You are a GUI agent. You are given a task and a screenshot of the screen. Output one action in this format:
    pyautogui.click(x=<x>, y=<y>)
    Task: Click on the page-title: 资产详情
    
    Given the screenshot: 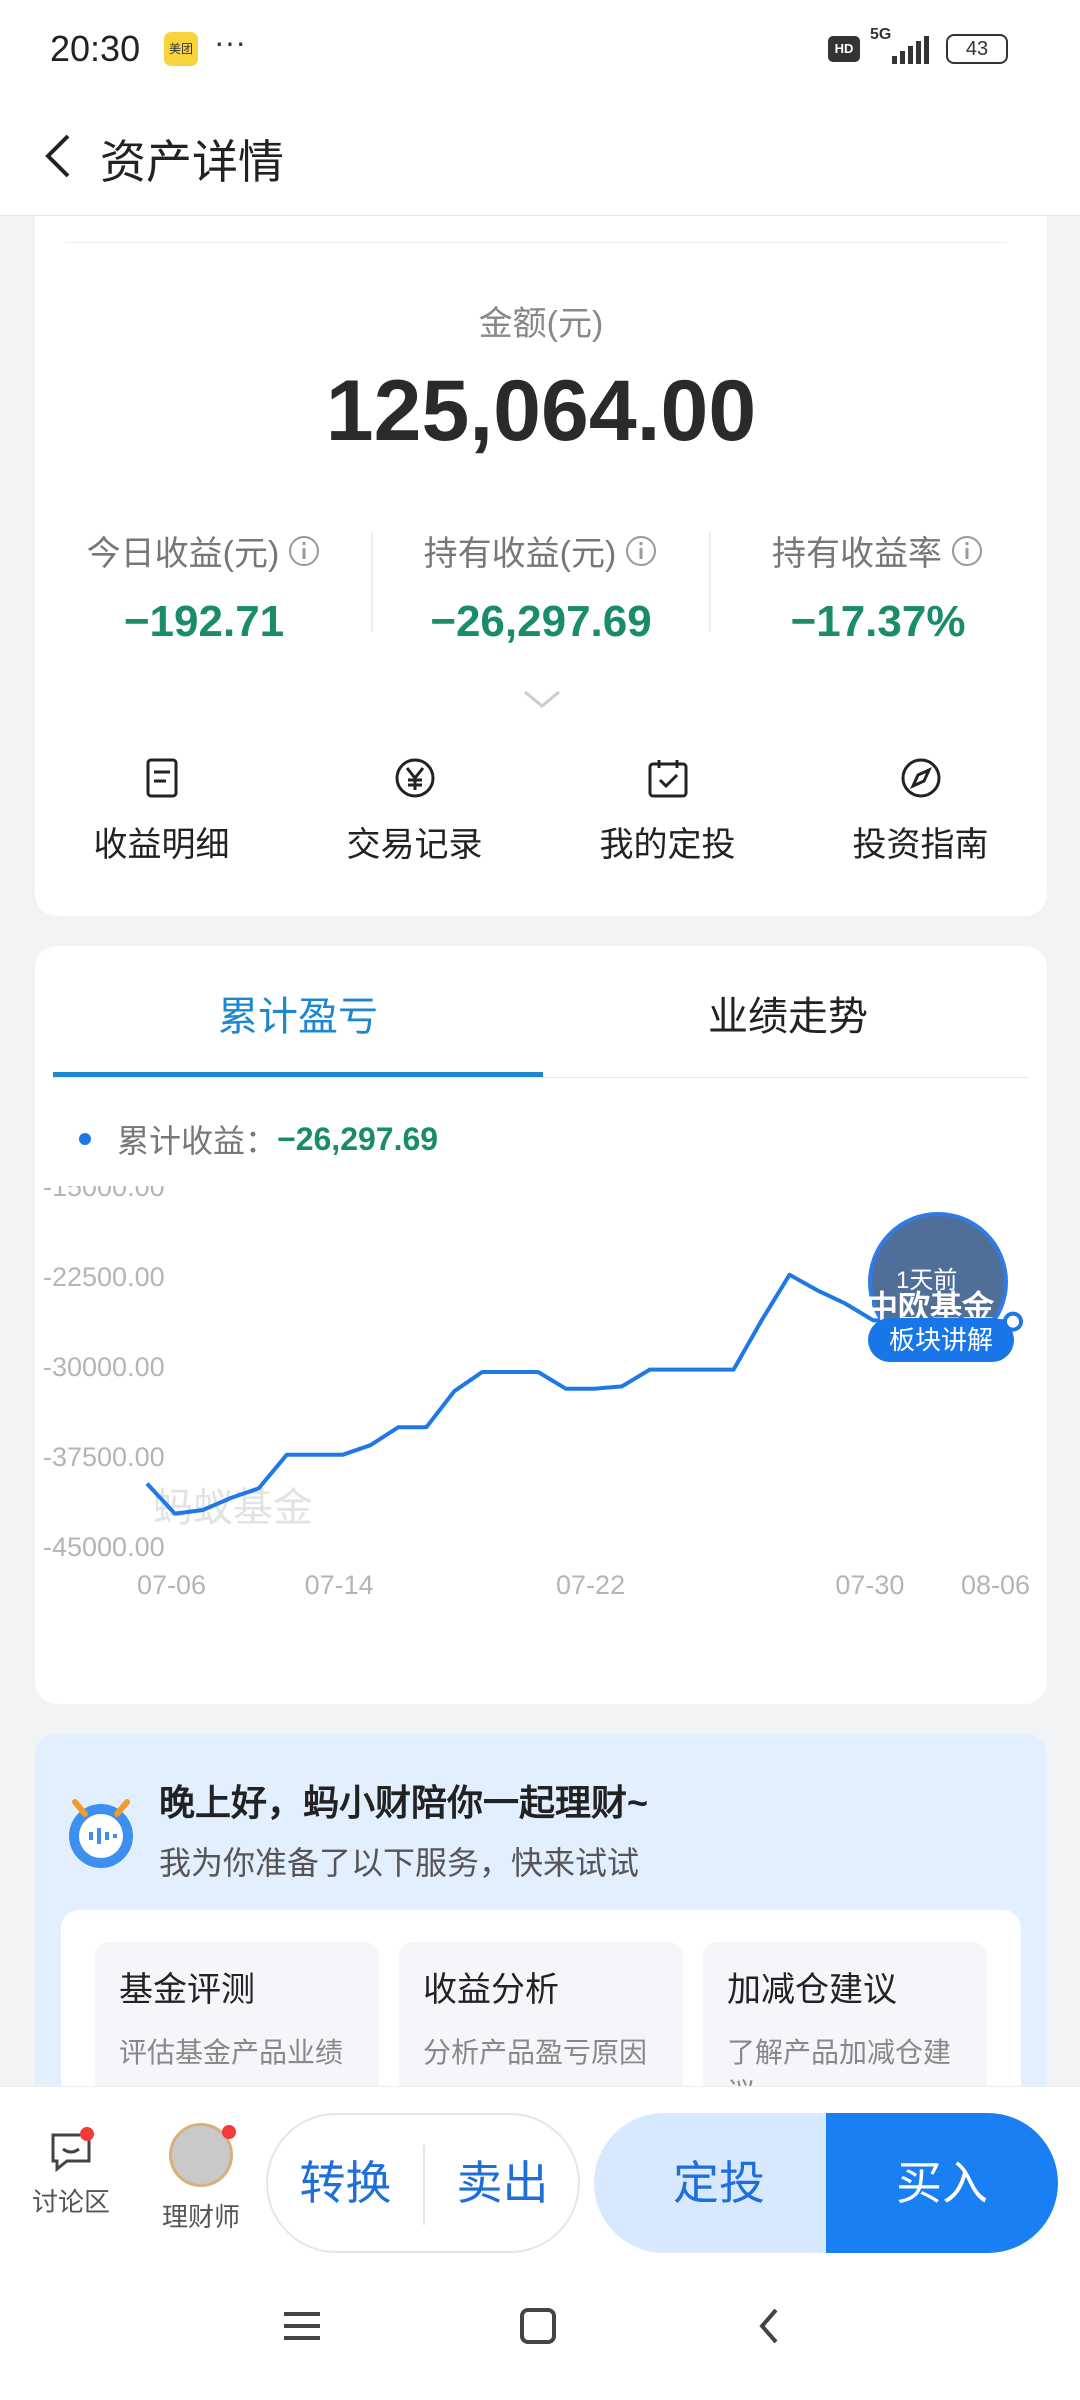 What is the action you would take?
    pyautogui.click(x=192, y=162)
    